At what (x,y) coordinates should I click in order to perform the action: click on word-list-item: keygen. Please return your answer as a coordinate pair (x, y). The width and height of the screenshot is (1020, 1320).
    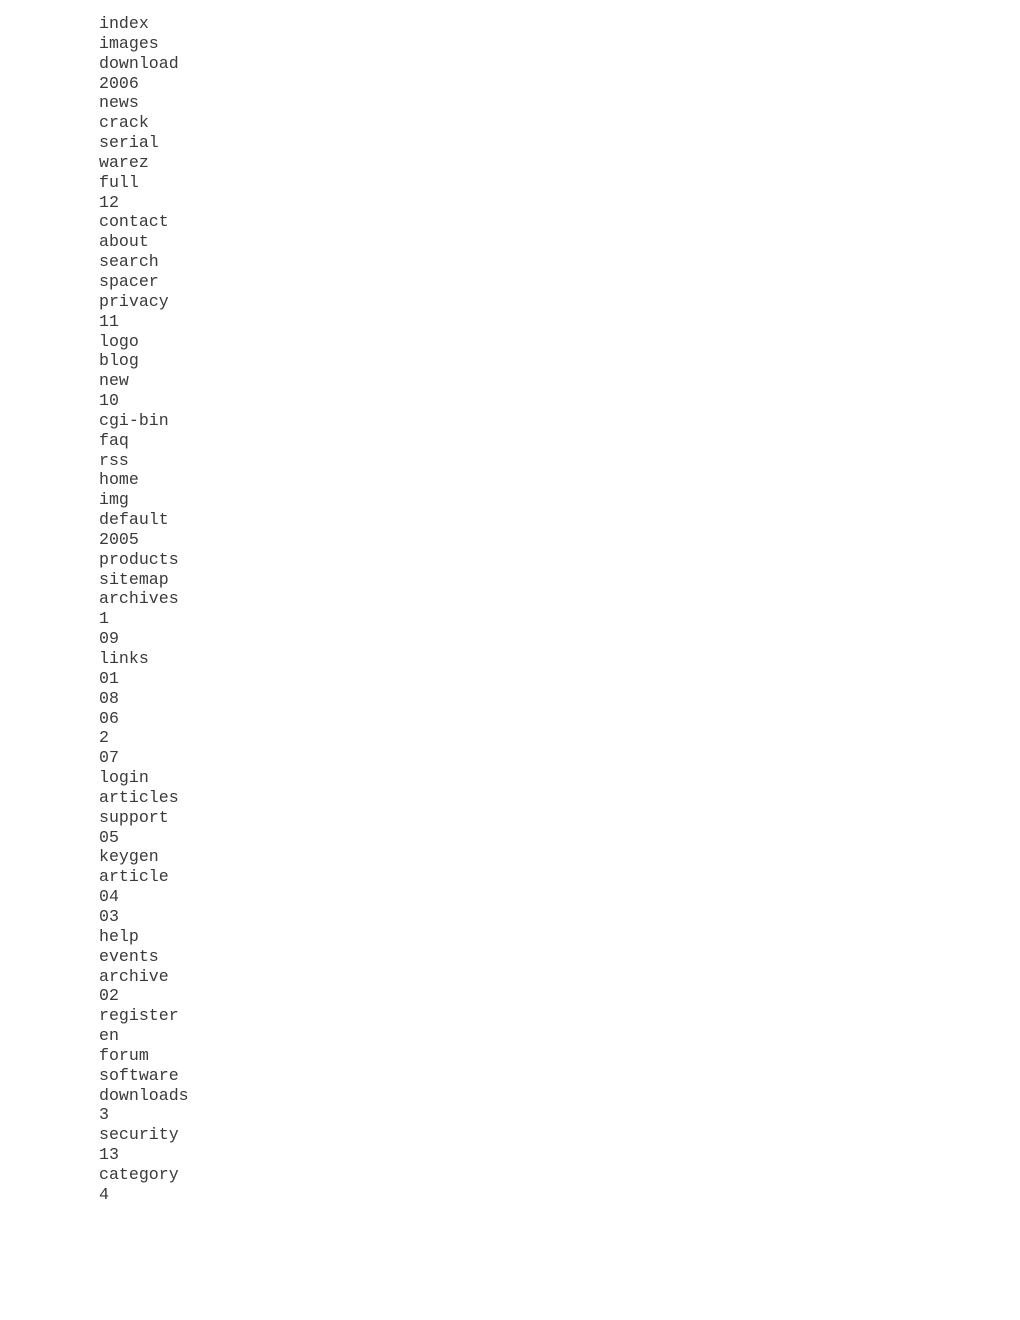
    Looking at the image, I should click on (129, 857).